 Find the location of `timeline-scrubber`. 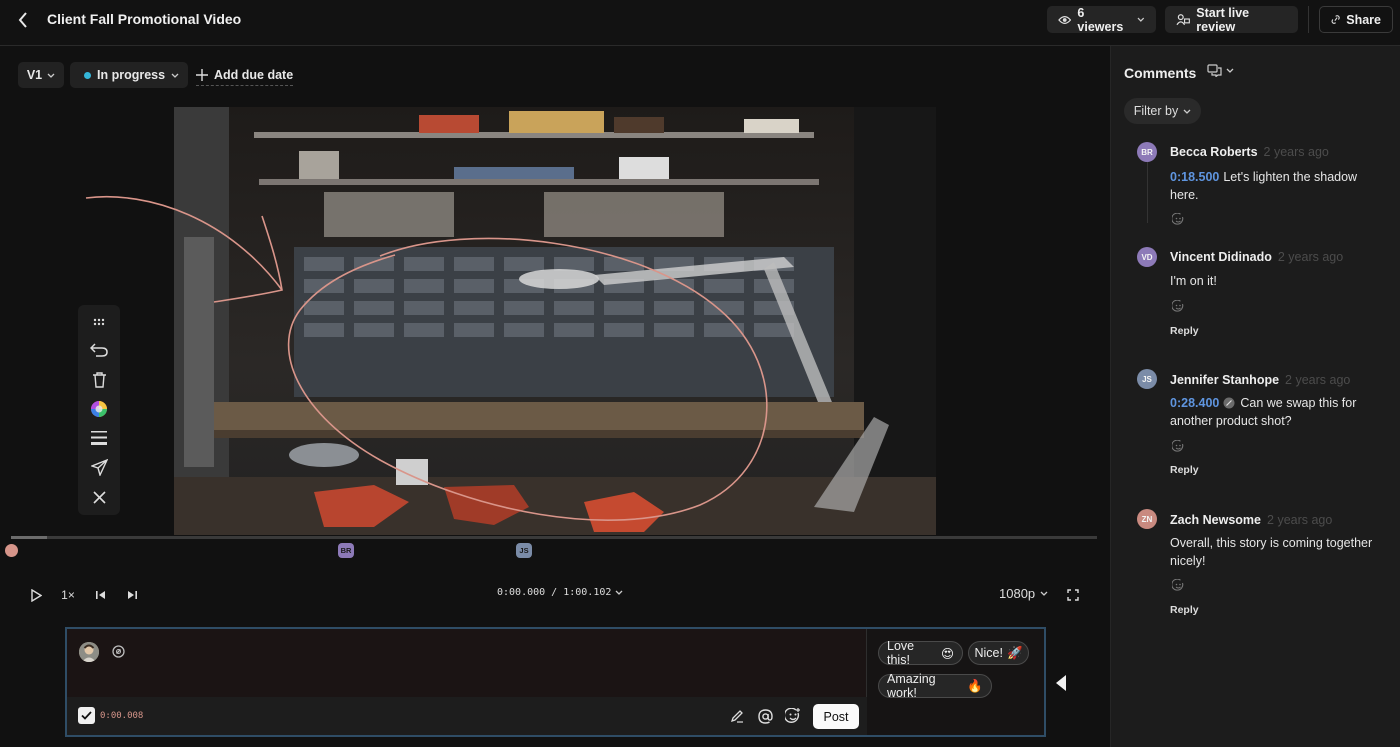

timeline-scrubber is located at coordinates (554, 537).